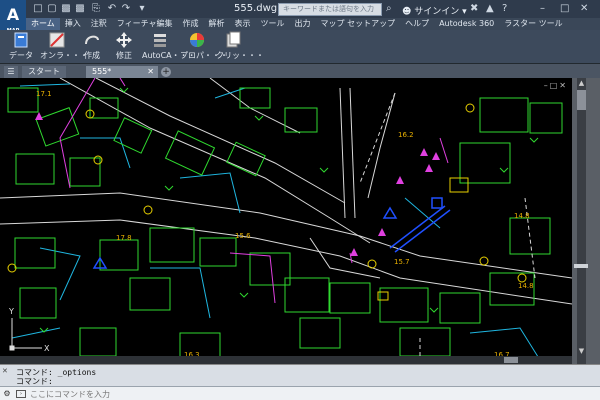  What do you see at coordinates (490, 9) in the screenshot?
I see `autodesk-icon: ▲` at bounding box center [490, 9].